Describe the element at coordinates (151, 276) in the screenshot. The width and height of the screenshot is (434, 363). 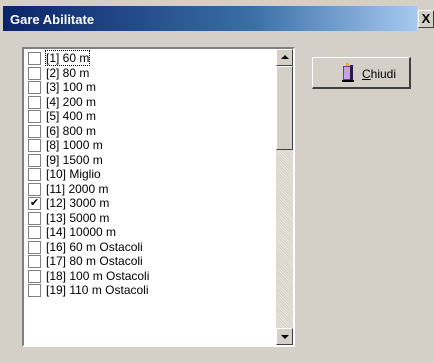
I see `list-item: [18] 100 m Ostacoli` at that location.